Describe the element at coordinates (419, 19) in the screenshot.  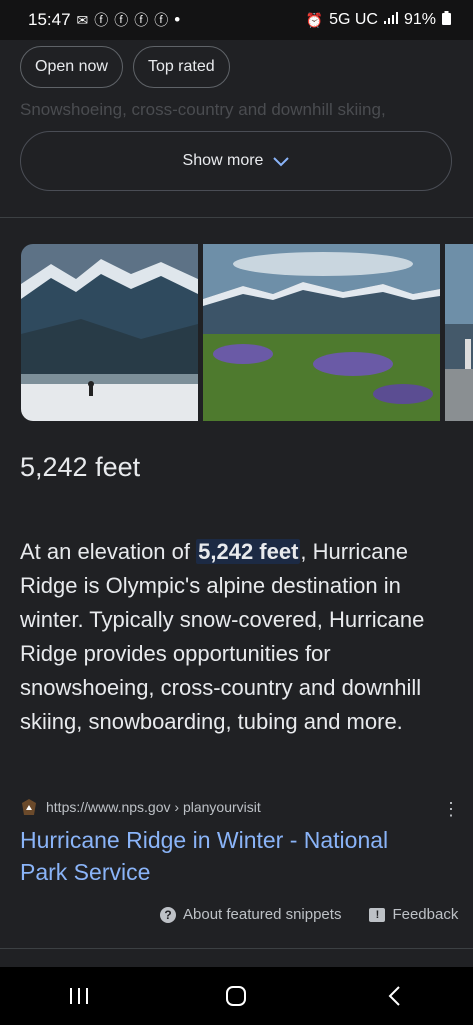
I see `battery-level: 91%` at that location.